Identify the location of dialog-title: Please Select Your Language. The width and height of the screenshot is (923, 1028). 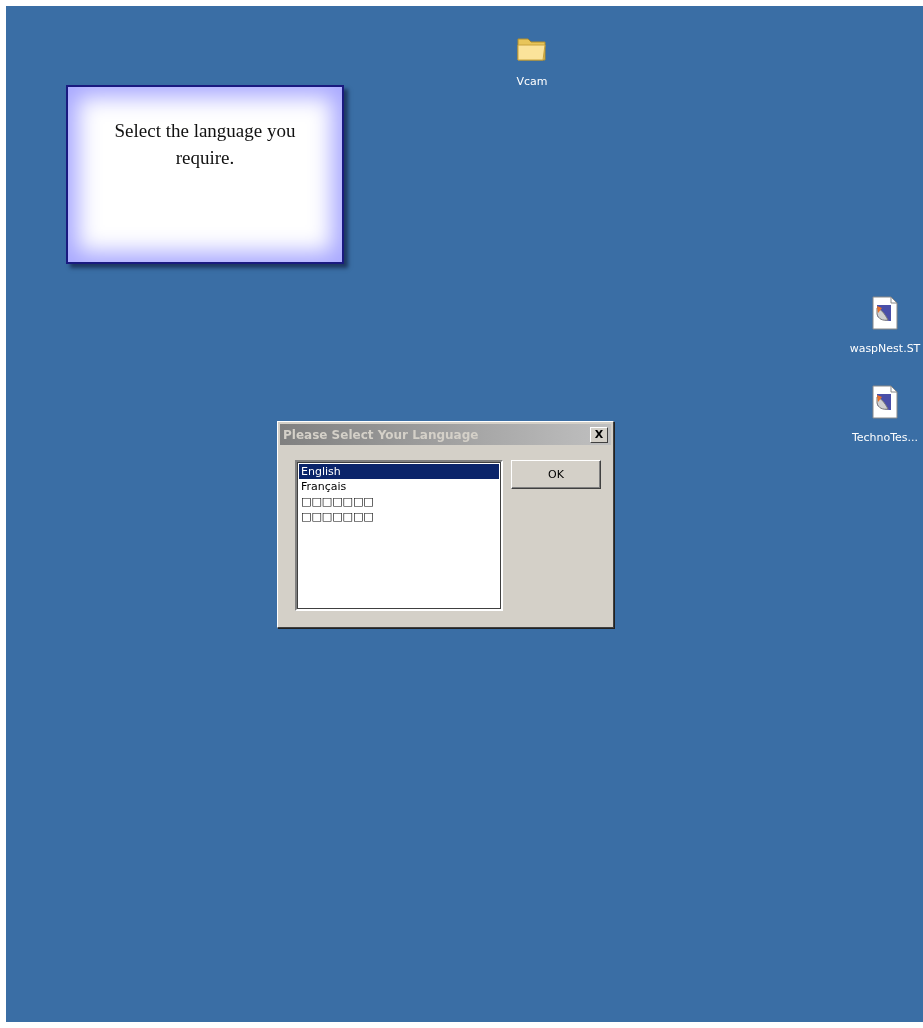
(381, 434).